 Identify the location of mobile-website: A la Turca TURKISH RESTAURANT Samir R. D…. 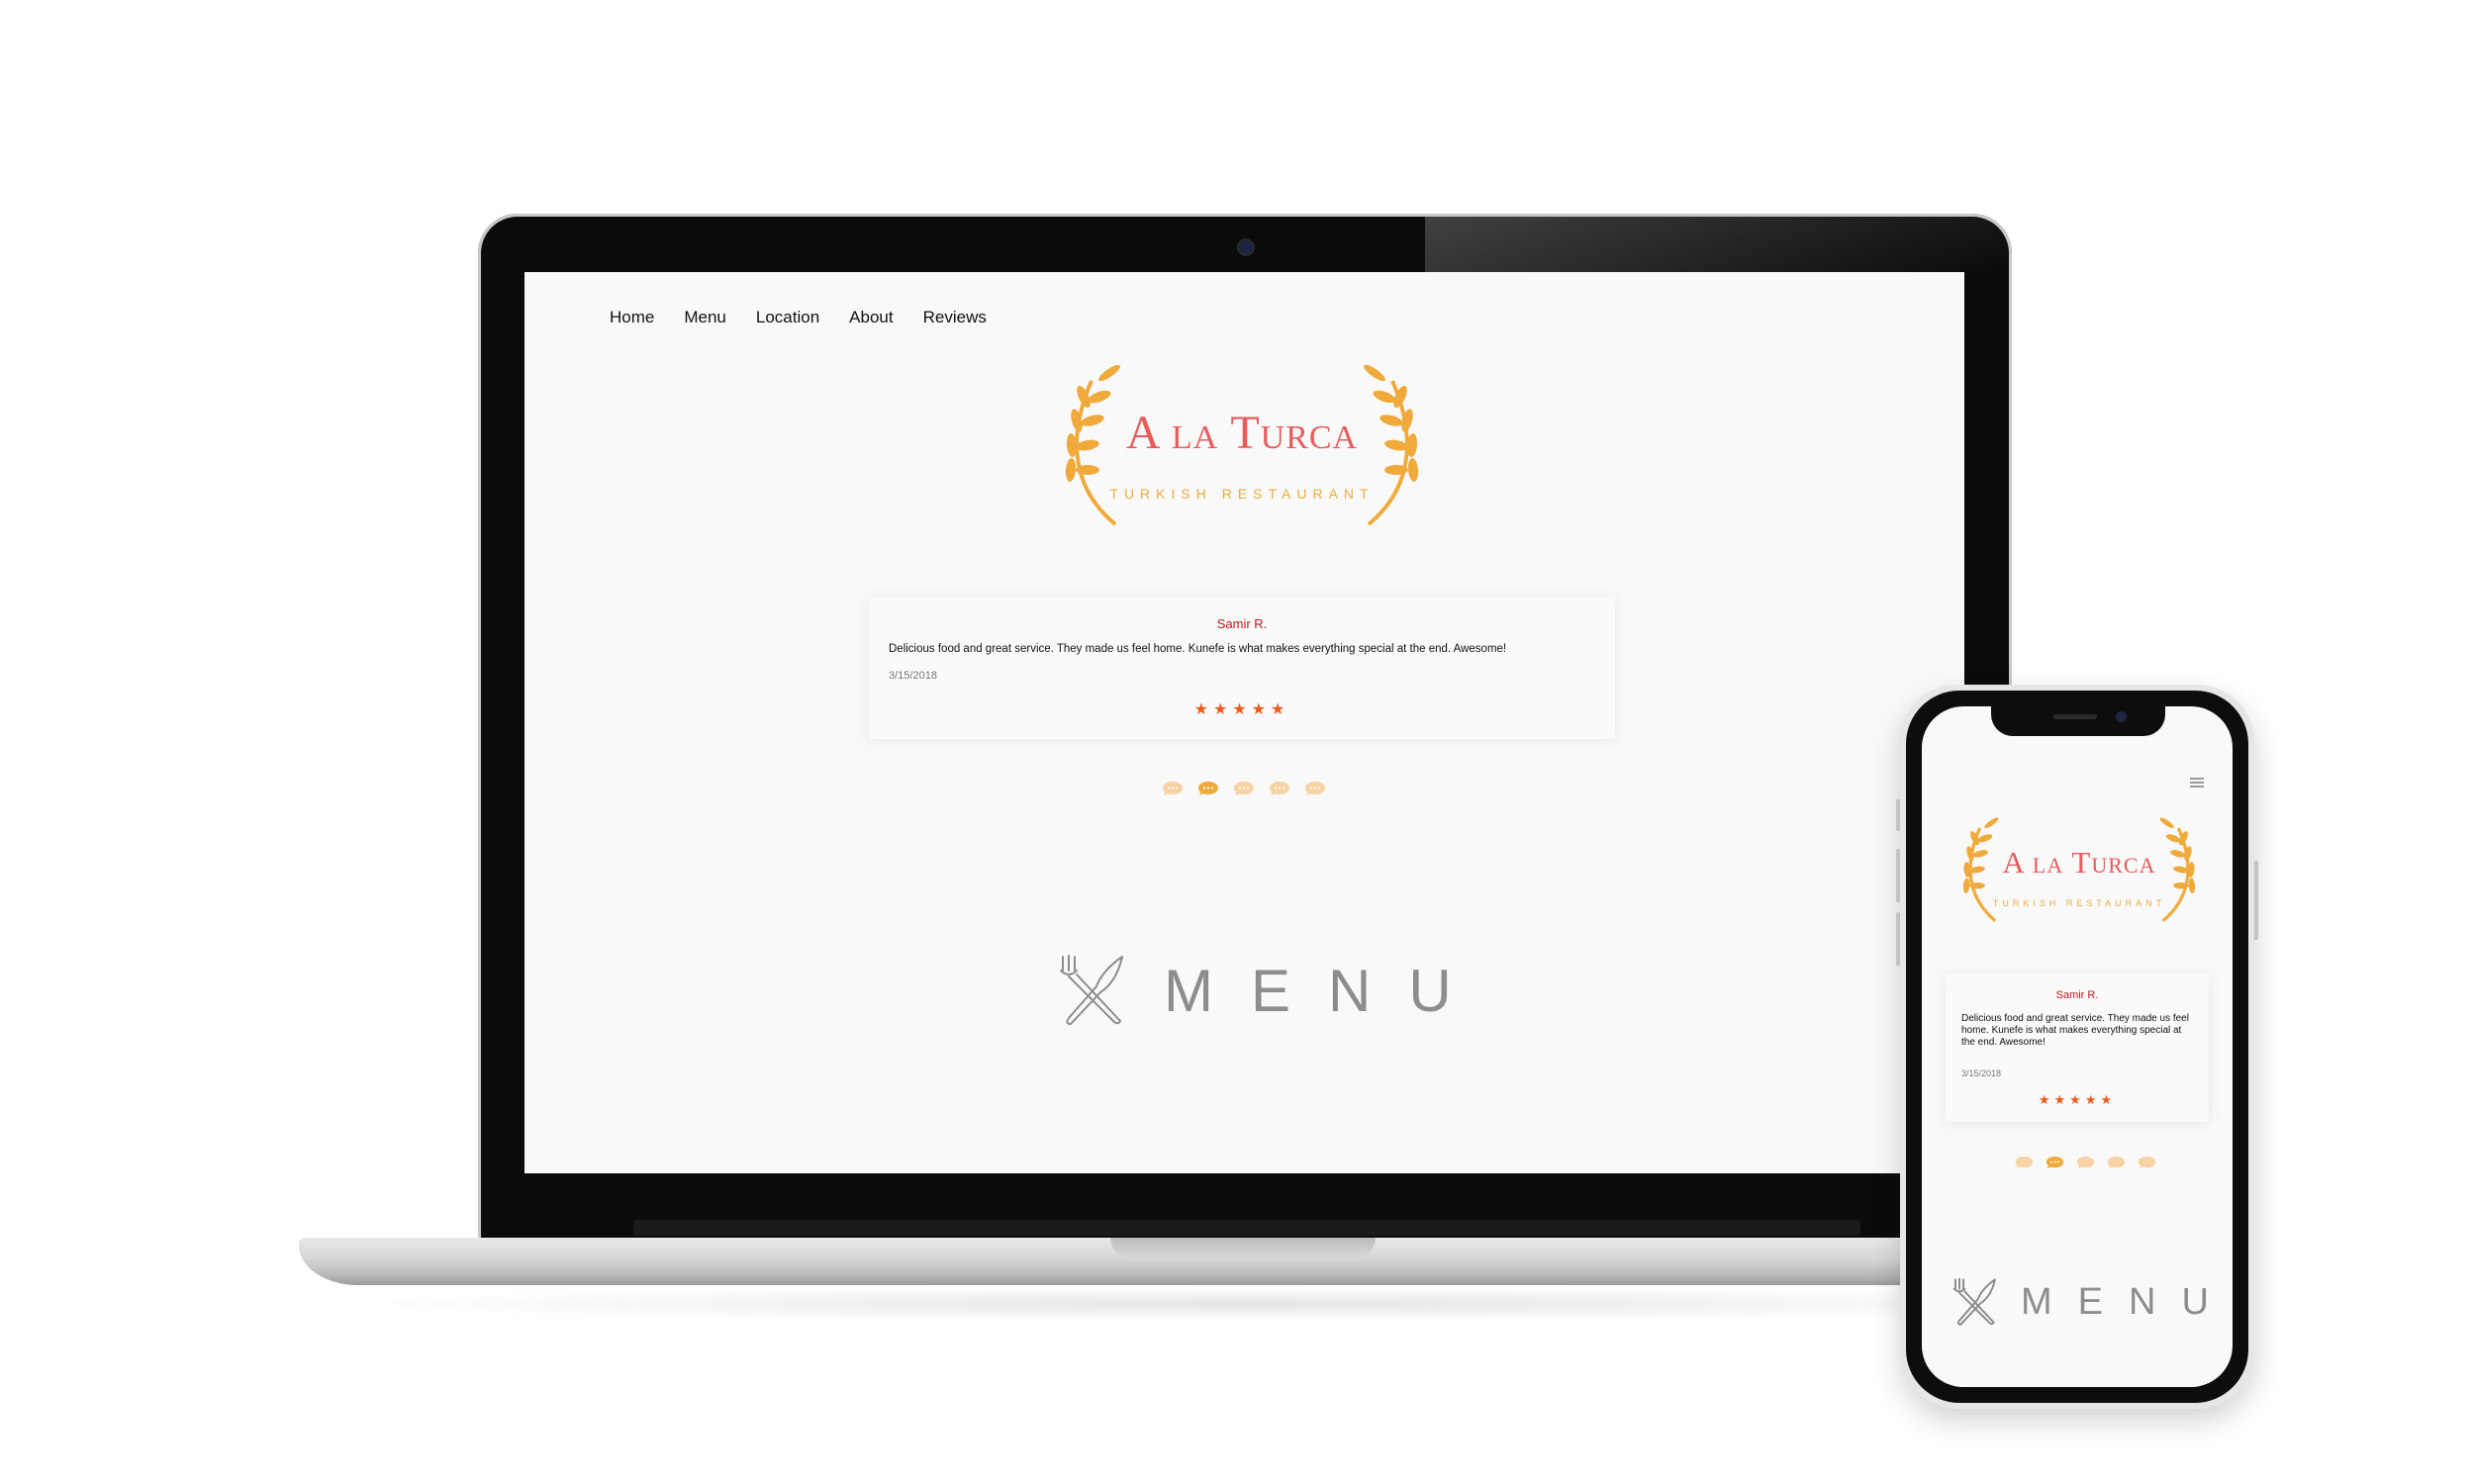
(2078, 1046).